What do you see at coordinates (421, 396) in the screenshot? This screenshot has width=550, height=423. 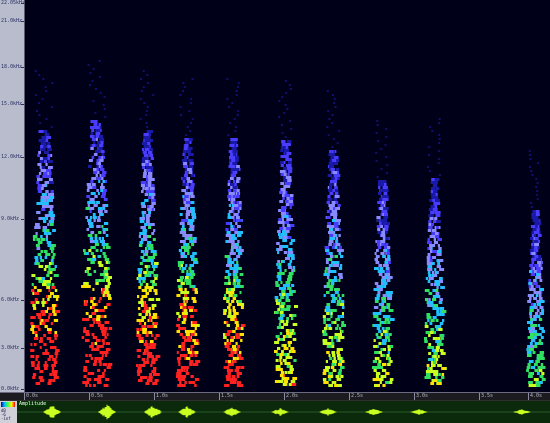 I see `time-tick-label: 3.0s` at bounding box center [421, 396].